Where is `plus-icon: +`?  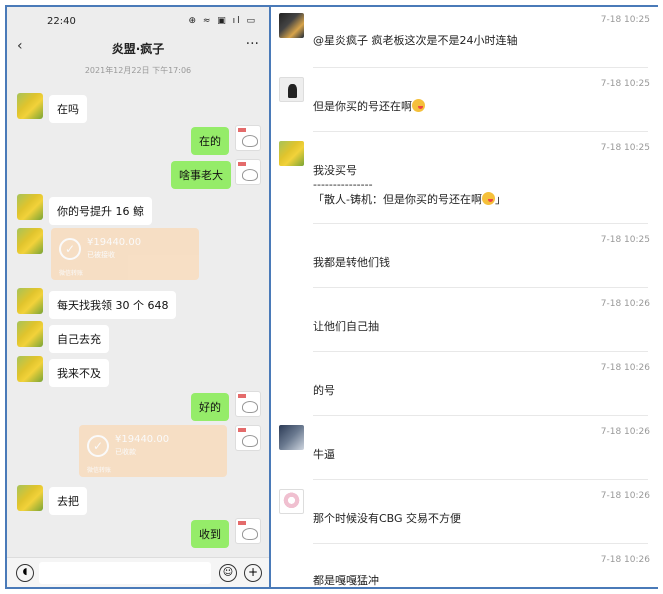
plus-icon: + is located at coordinates (253, 573).